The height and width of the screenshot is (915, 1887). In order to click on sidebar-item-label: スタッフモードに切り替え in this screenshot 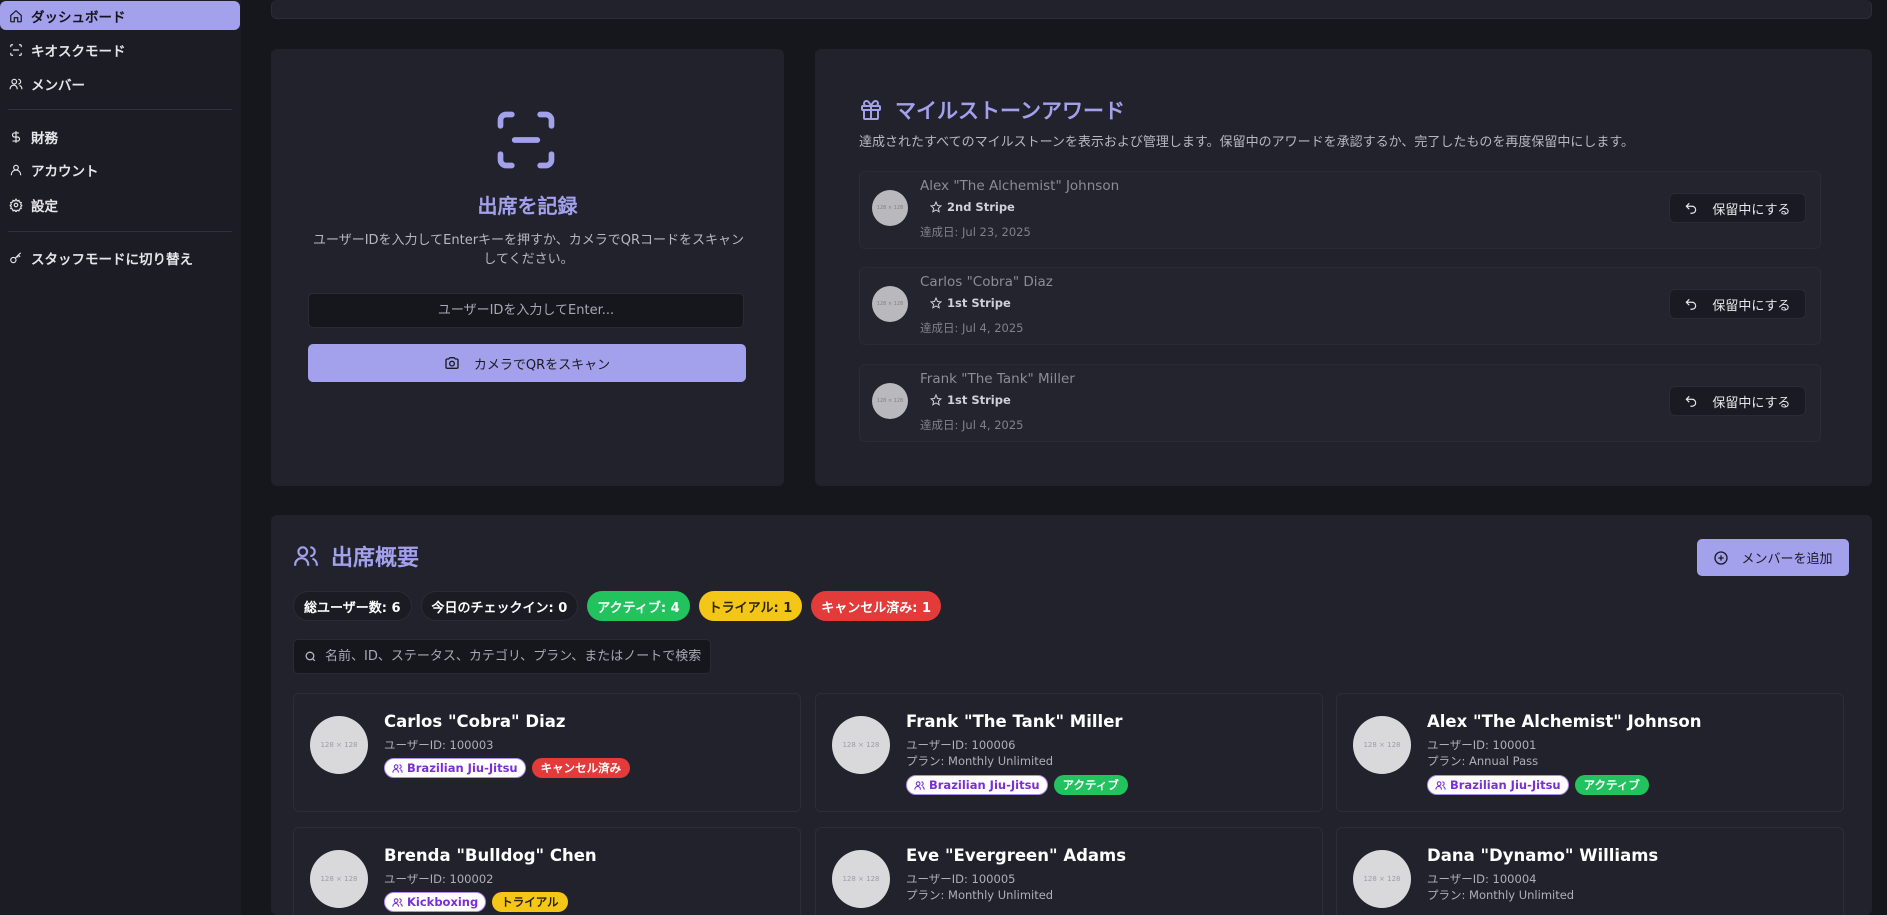, I will do `click(112, 259)`.